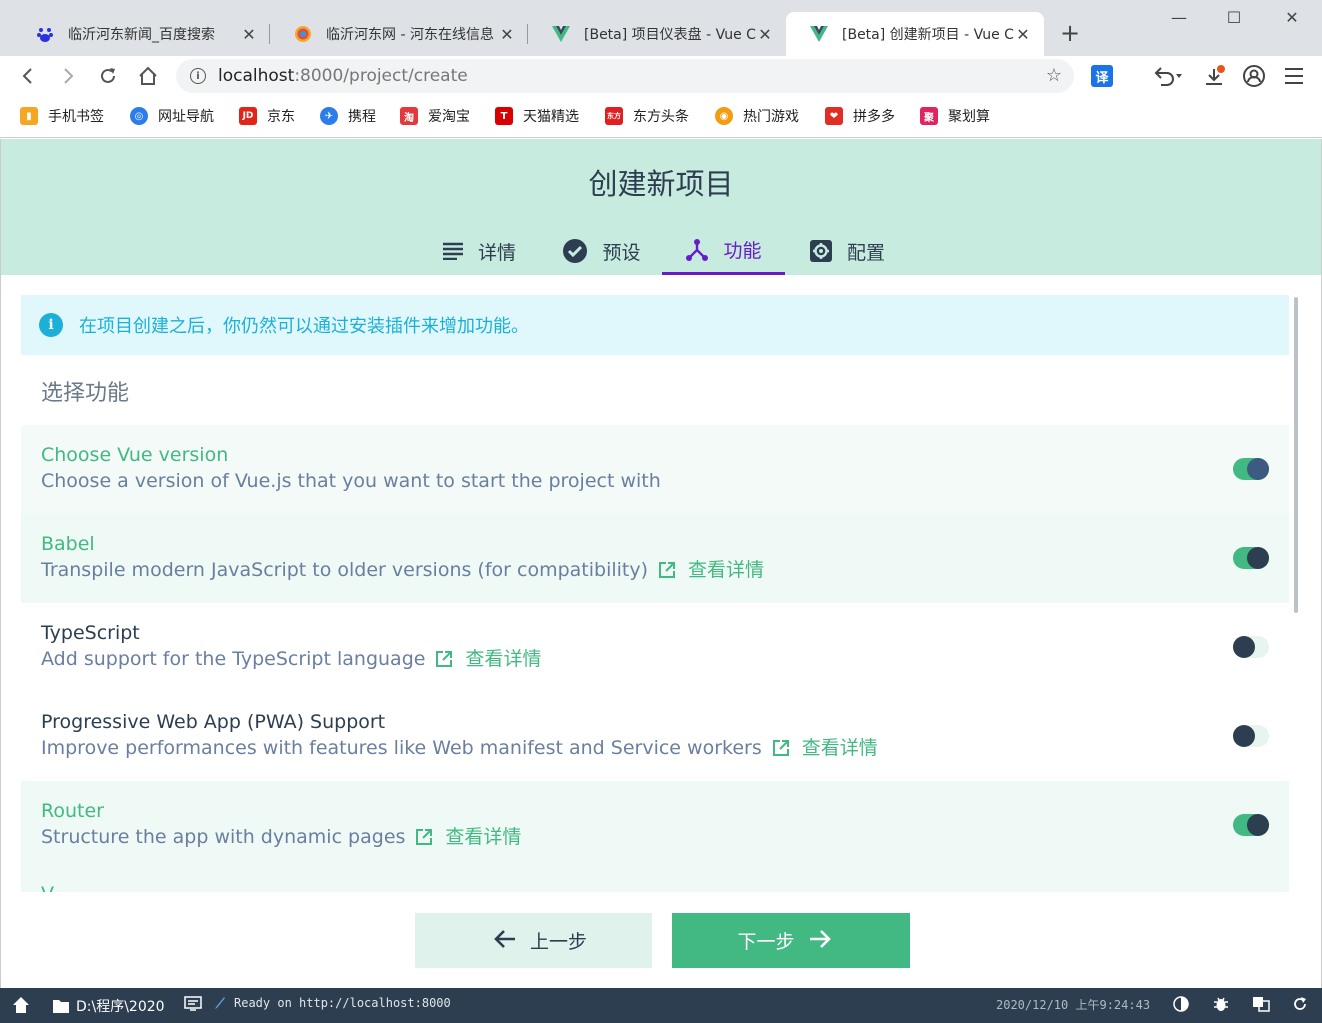  What do you see at coordinates (135, 455) in the screenshot?
I see `feature-name: Choose Vue version` at bounding box center [135, 455].